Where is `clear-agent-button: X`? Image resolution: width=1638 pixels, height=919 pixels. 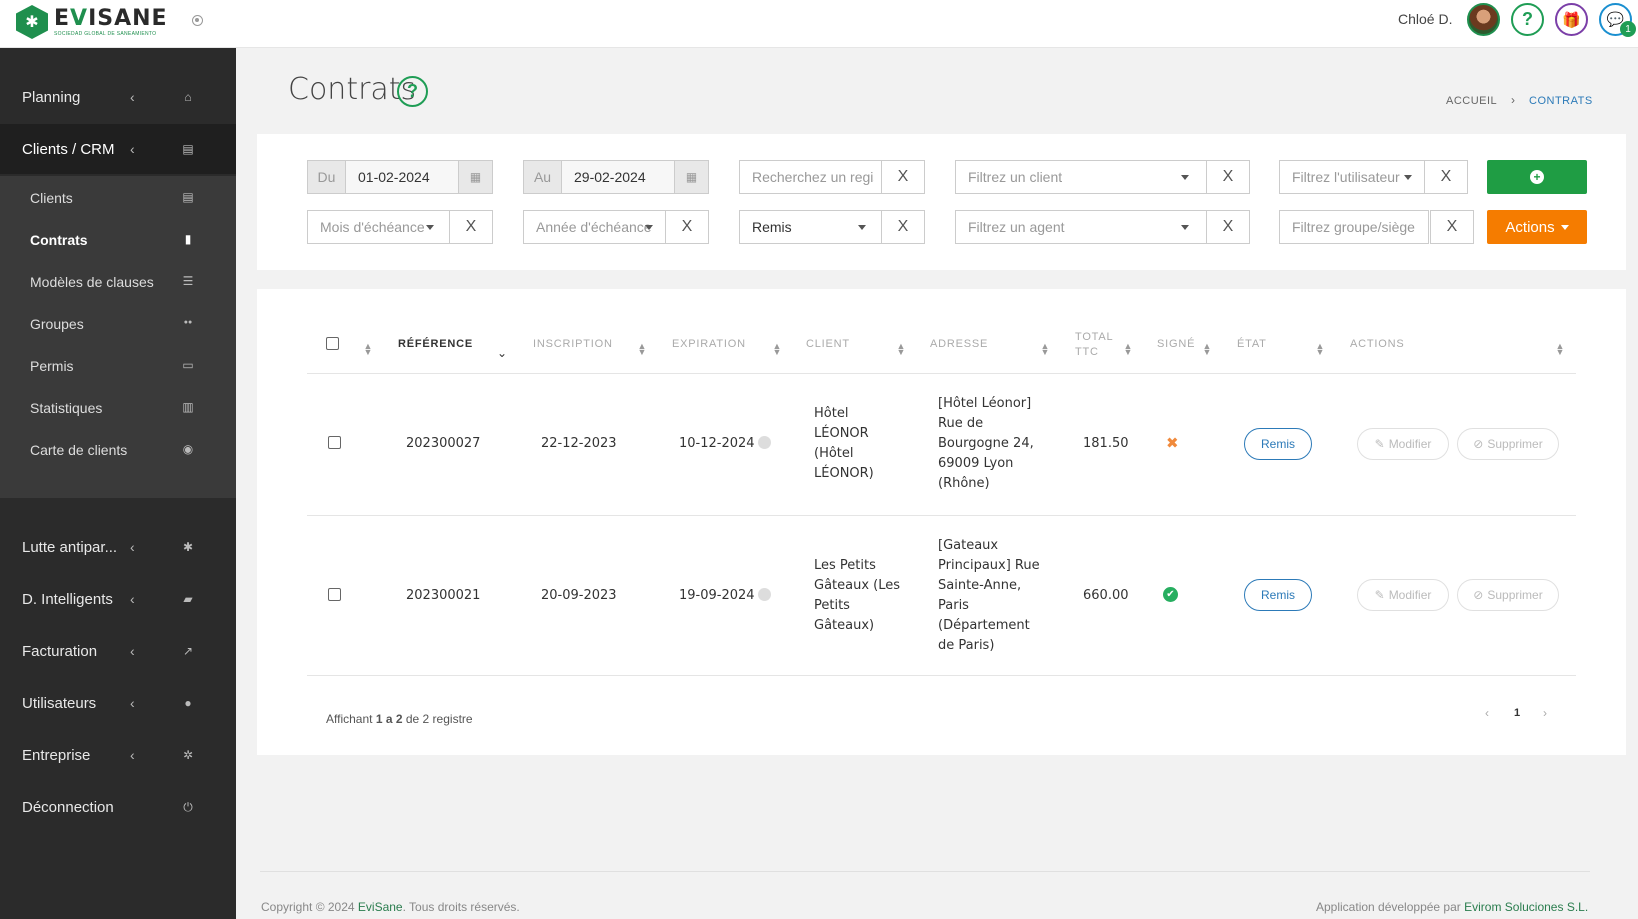 clear-agent-button: X is located at coordinates (1228, 227).